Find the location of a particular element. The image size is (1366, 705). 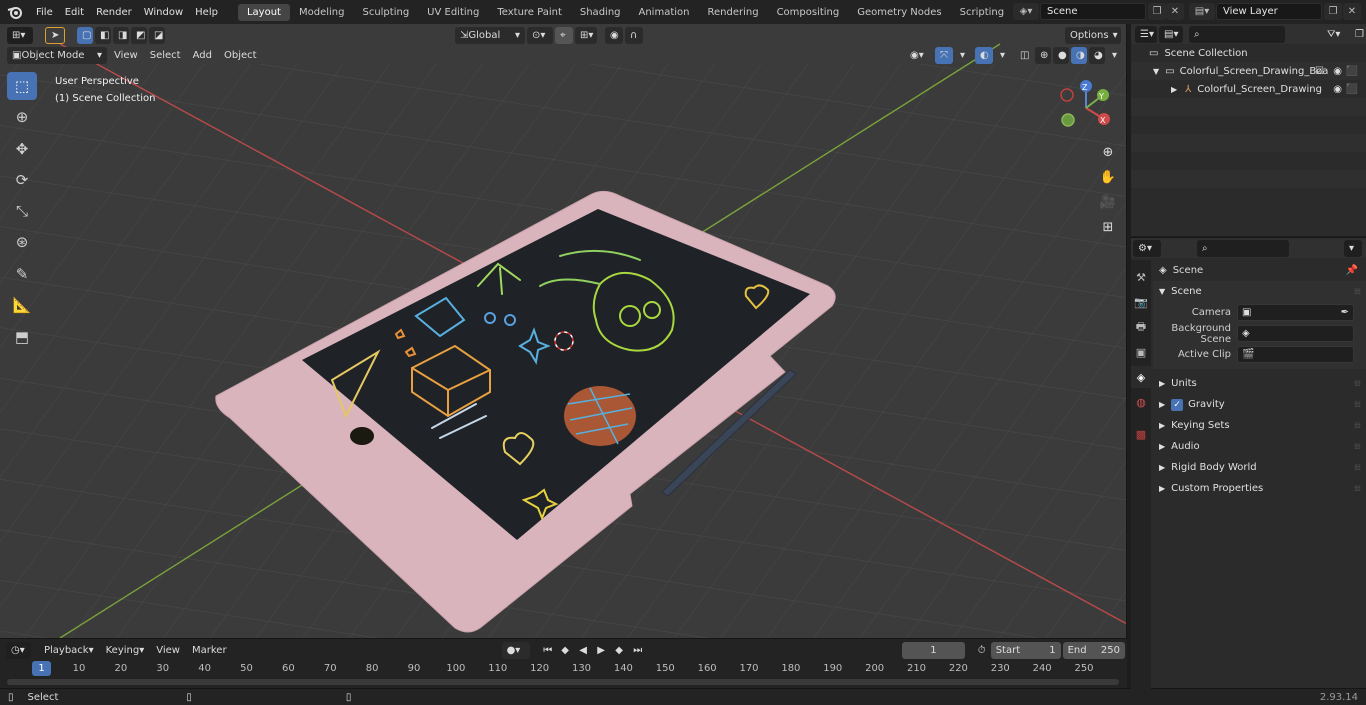

outliner-row-collection: ▼ ▭ Colorful_Screen_Drawing_Boa ☑ ◉ ⬛ is located at coordinates (1248, 71).